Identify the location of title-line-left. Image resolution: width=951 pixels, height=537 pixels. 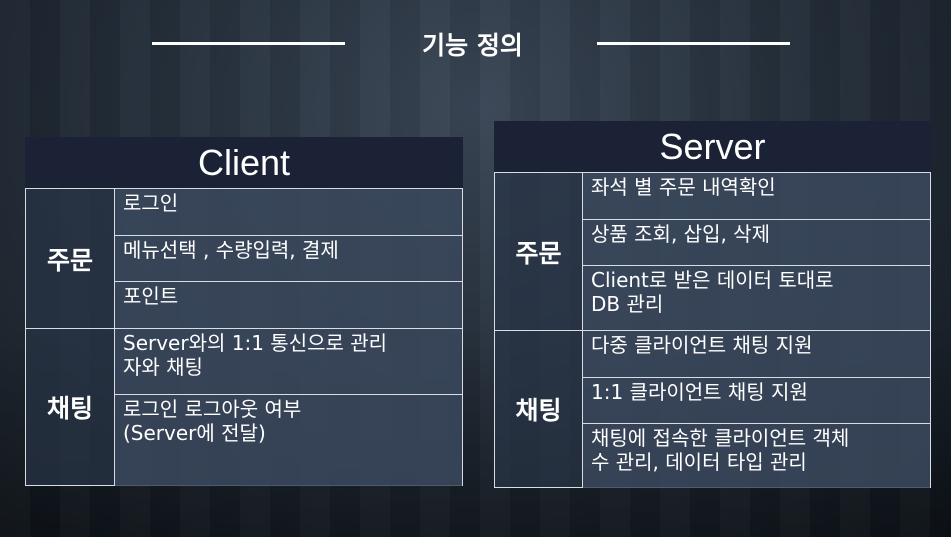
(248, 43).